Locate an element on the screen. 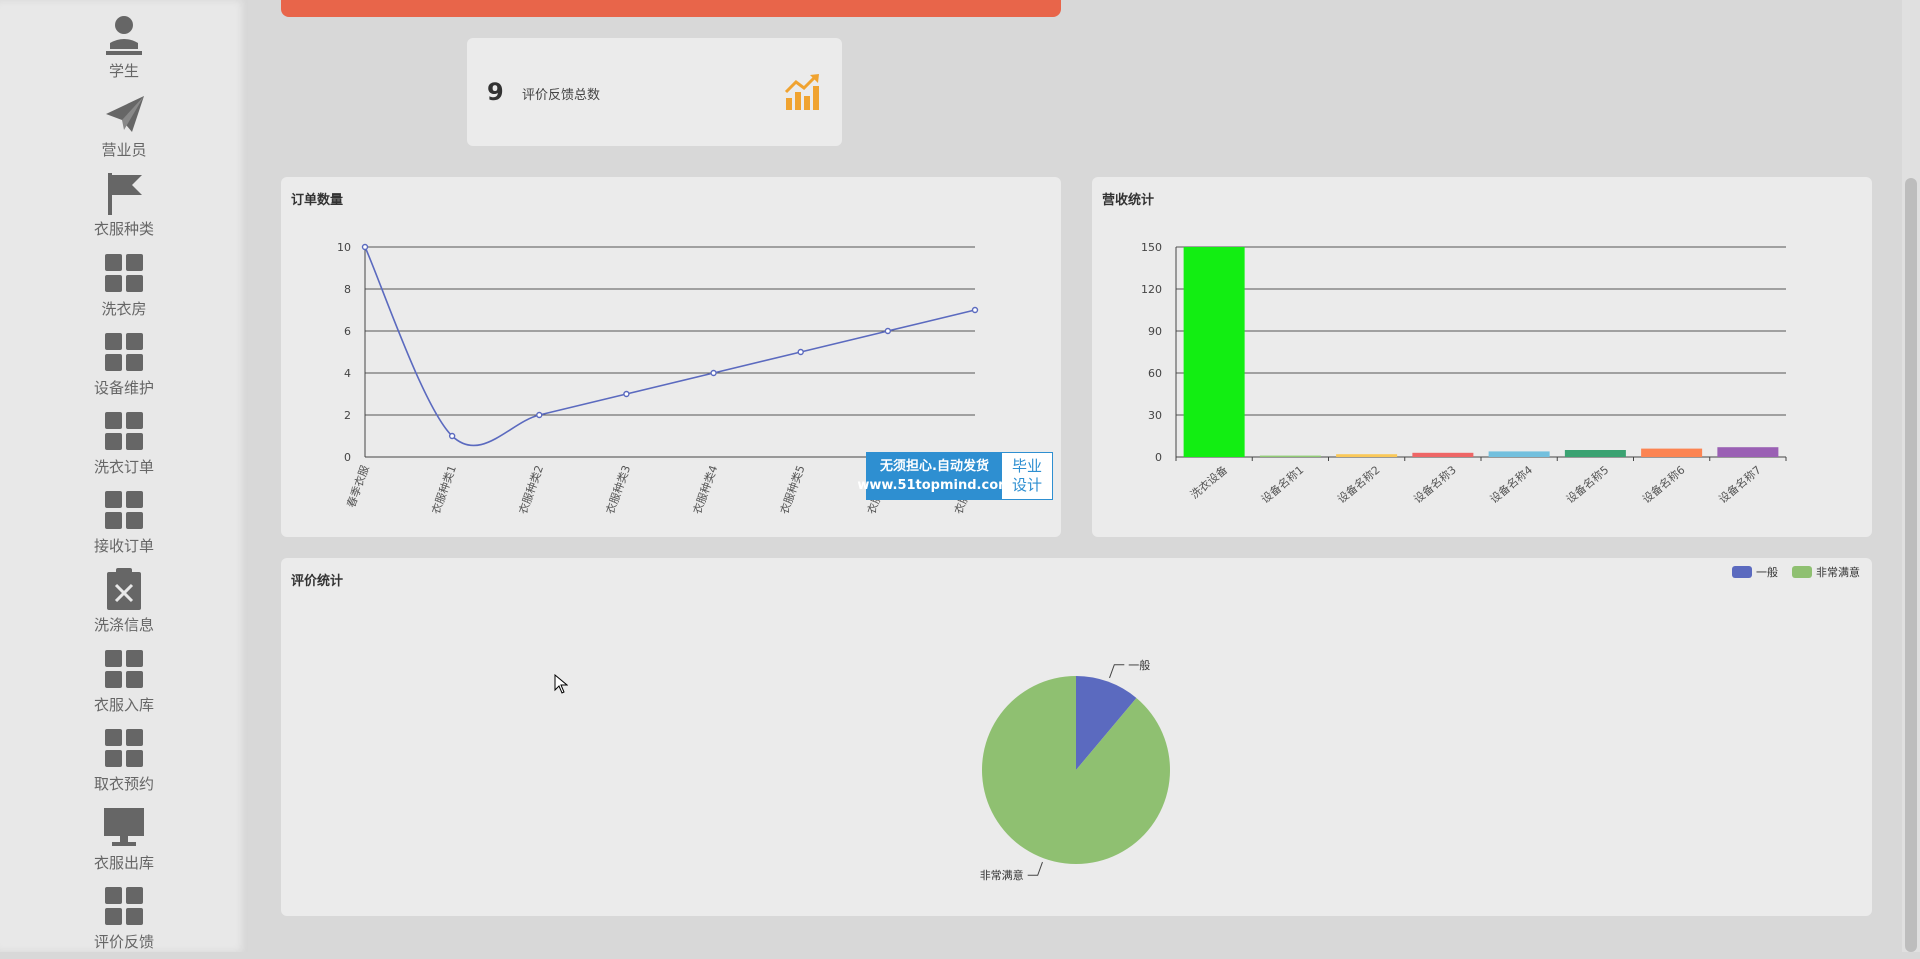 The height and width of the screenshot is (959, 1920). sidebar-item-label: 洗涤信息 is located at coordinates (123, 625).